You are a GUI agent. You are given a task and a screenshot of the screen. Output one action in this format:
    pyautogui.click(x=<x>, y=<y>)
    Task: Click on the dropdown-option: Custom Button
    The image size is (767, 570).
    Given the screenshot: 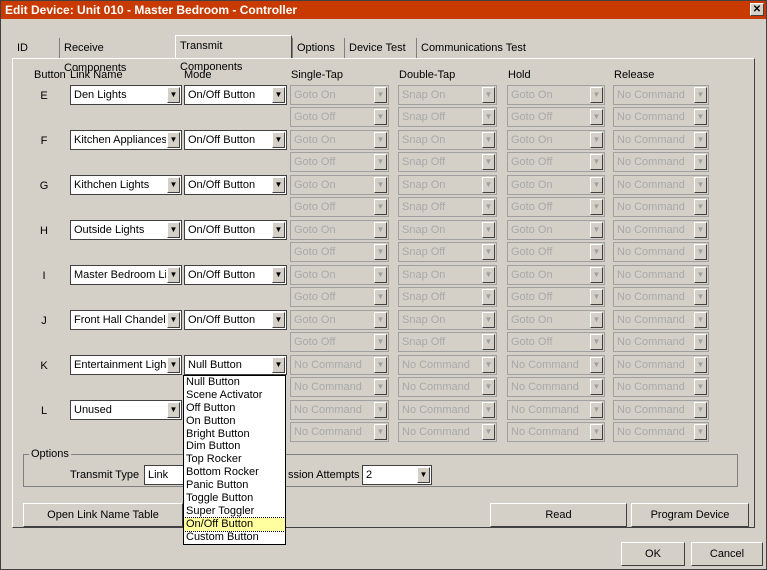 What is the action you would take?
    pyautogui.click(x=234, y=537)
    